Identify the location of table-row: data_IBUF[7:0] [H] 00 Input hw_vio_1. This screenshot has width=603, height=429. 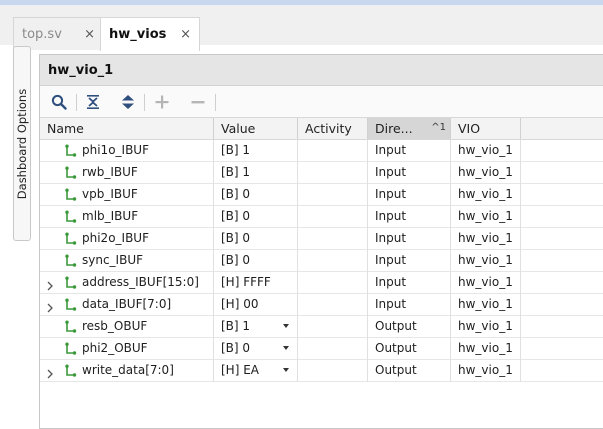
(321, 305).